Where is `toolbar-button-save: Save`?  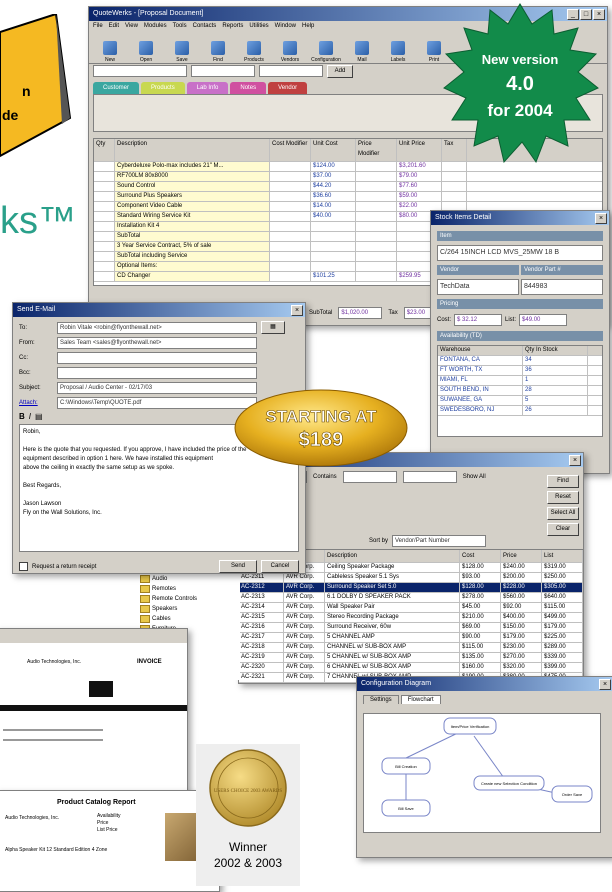 toolbar-button-save: Save is located at coordinates (182, 52).